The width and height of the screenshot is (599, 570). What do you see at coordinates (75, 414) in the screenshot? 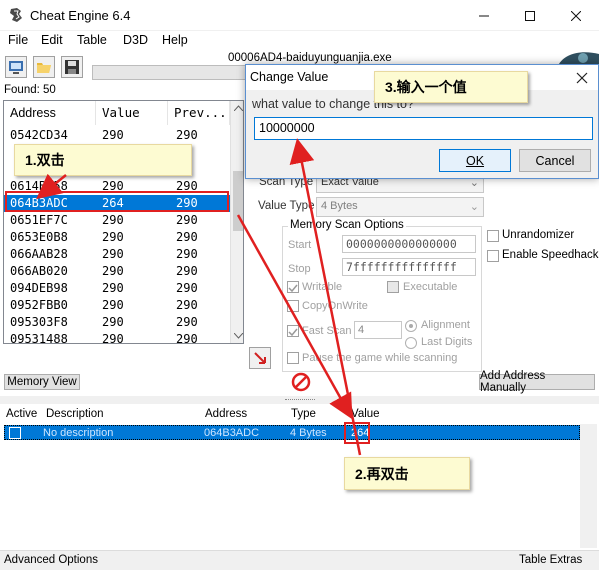
I see `column-description: Description` at bounding box center [75, 414].